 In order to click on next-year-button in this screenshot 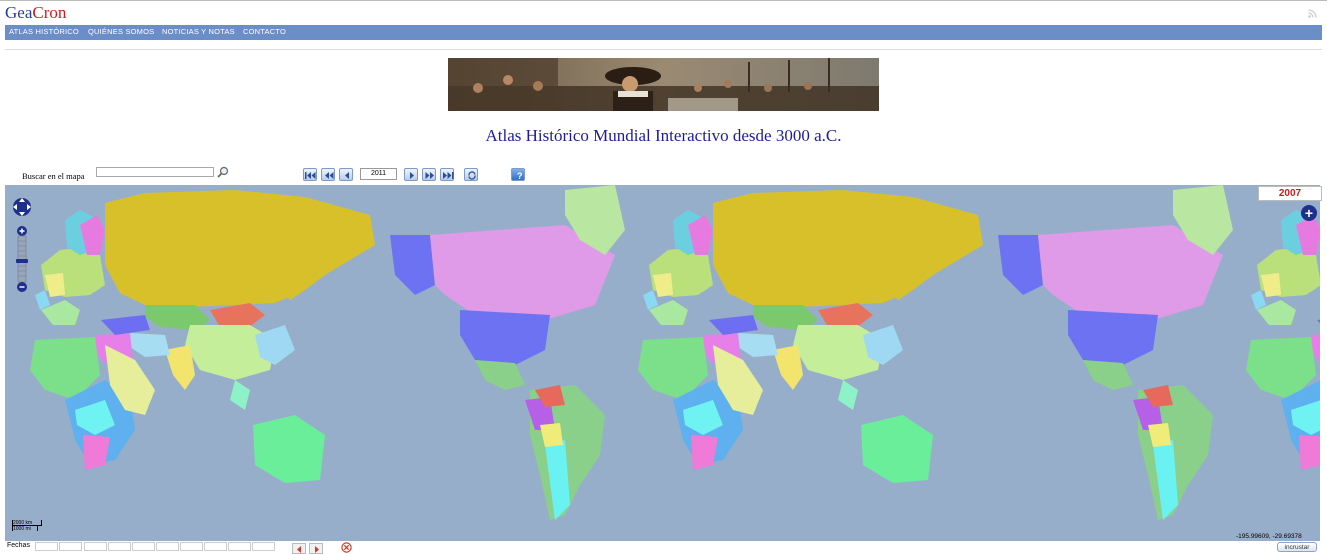, I will do `click(411, 174)`.